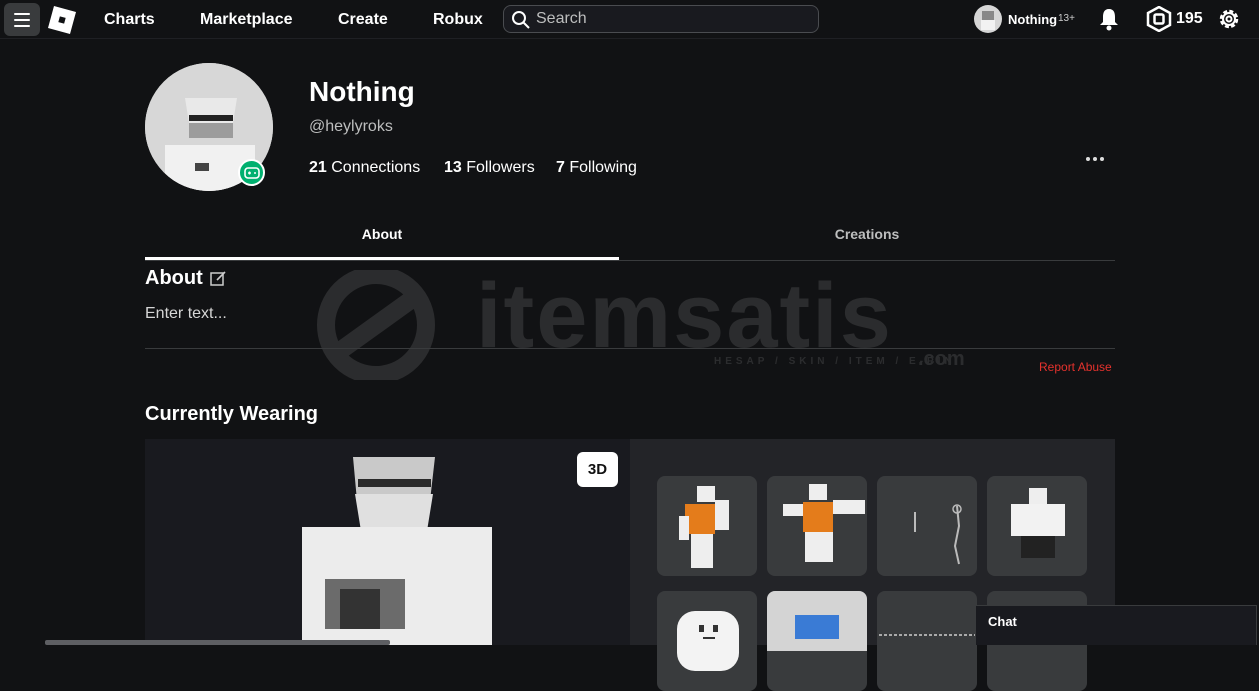  I want to click on following-count: 7, so click(560, 167).